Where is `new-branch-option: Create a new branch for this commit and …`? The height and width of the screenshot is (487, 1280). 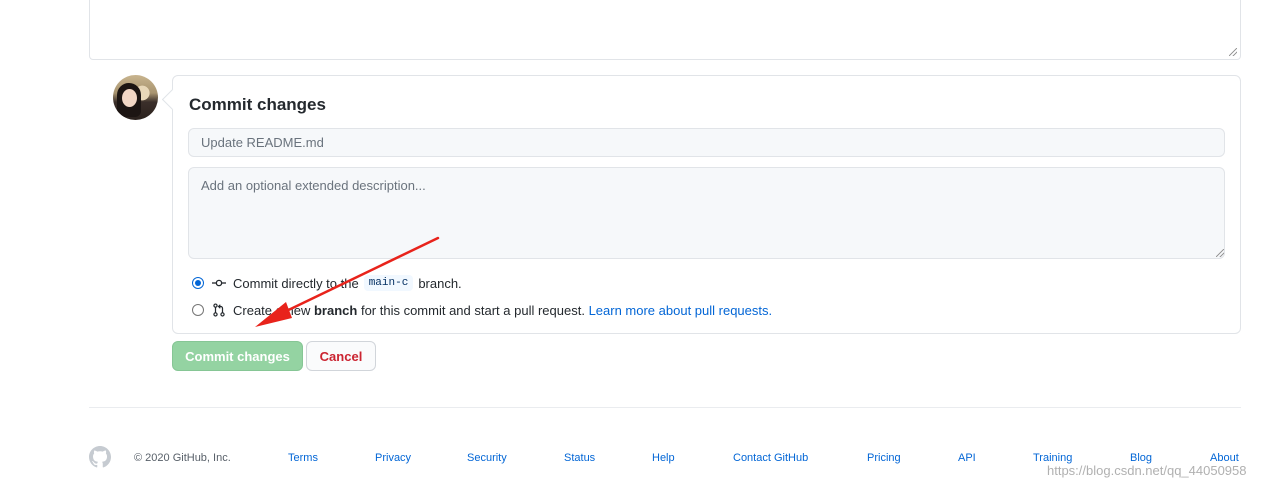 new-branch-option: Create a new branch for this commit and … is located at coordinates (482, 310).